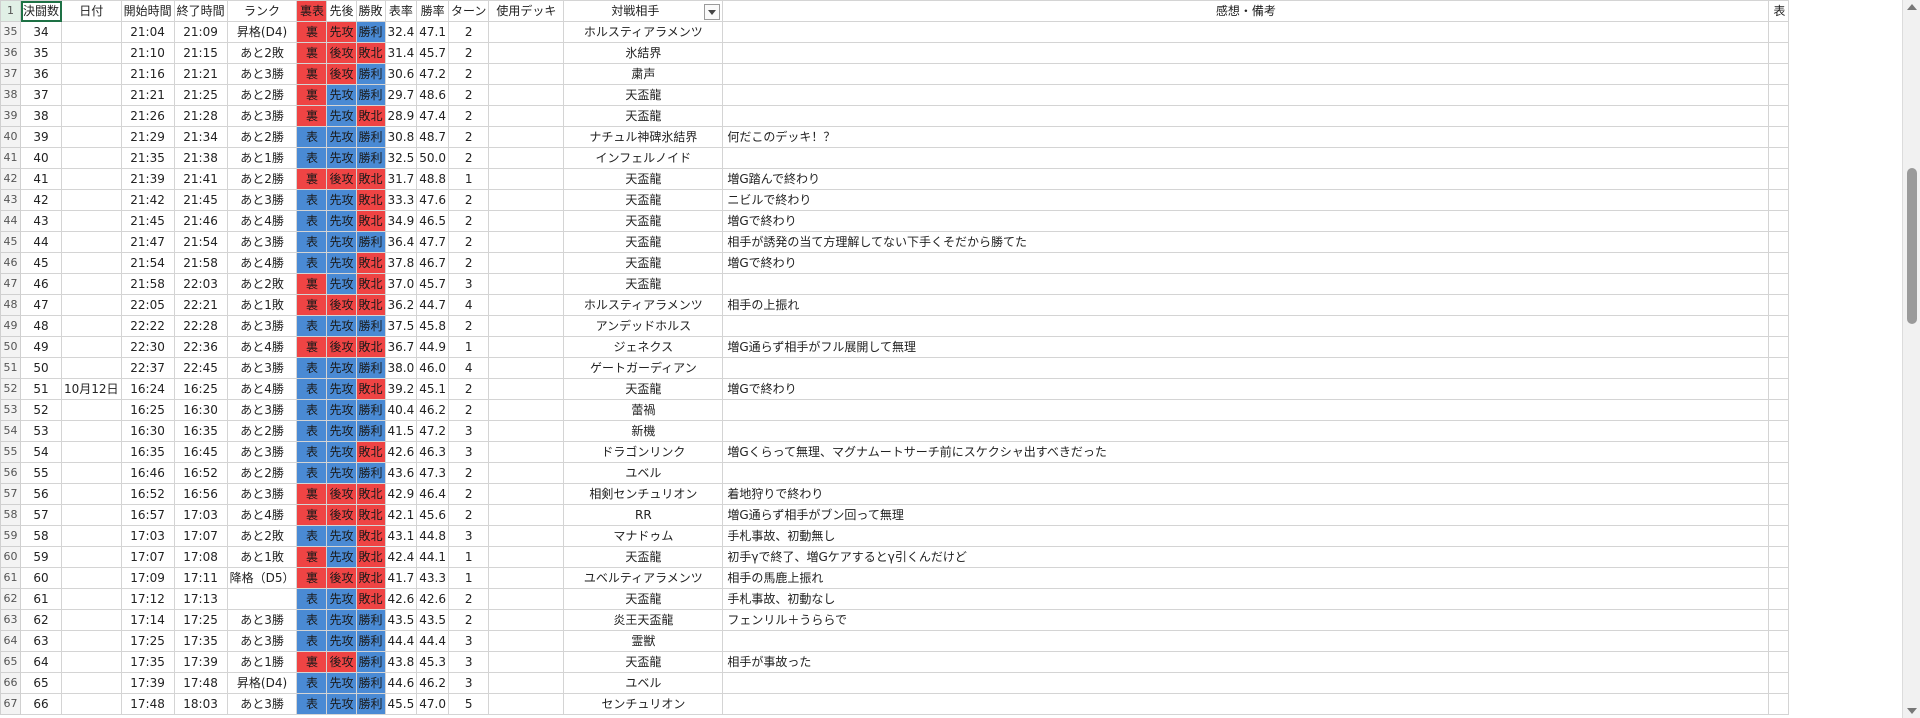  I want to click on cell-end-time: 21:25, so click(200, 95).